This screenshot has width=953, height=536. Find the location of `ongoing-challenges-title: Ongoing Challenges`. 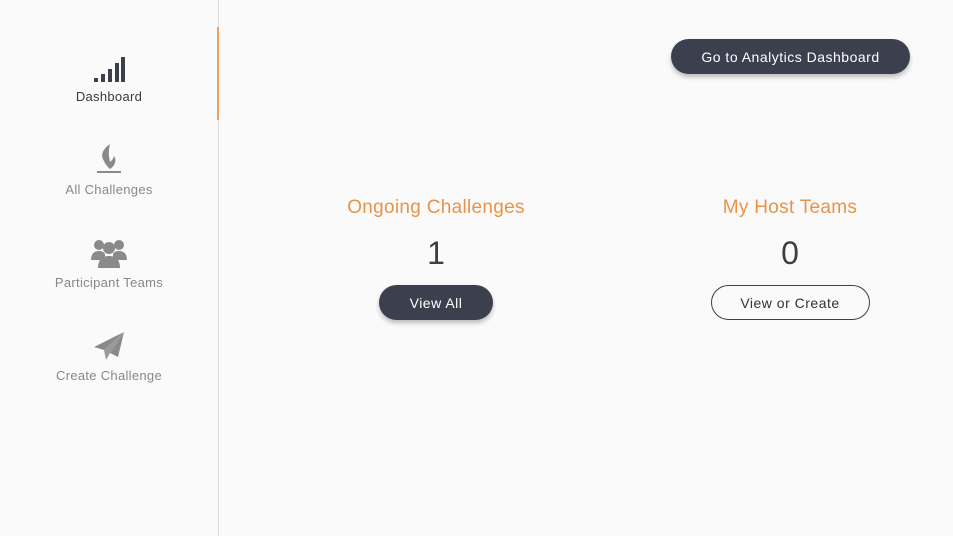

ongoing-challenges-title: Ongoing Challenges is located at coordinates (436, 207).